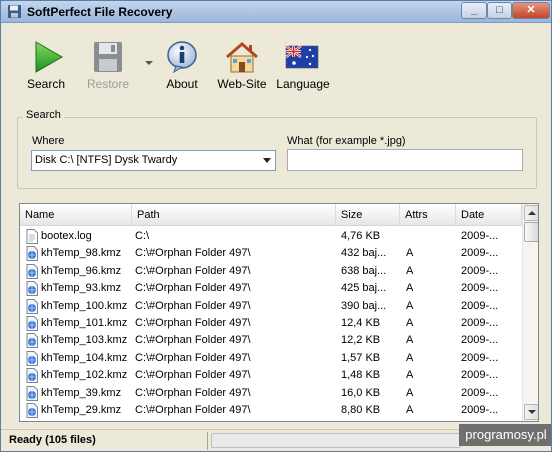 The width and height of the screenshot is (552, 452). What do you see at coordinates (489, 215) in the screenshot?
I see `column-header-date: Date` at bounding box center [489, 215].